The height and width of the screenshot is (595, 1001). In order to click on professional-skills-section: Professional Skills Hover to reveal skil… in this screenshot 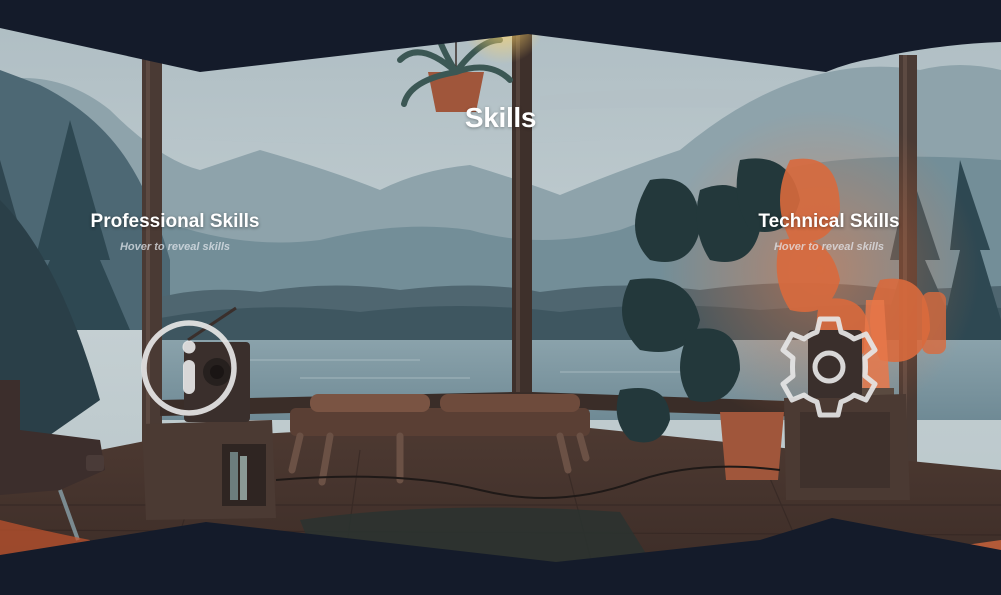, I will do `click(175, 232)`.